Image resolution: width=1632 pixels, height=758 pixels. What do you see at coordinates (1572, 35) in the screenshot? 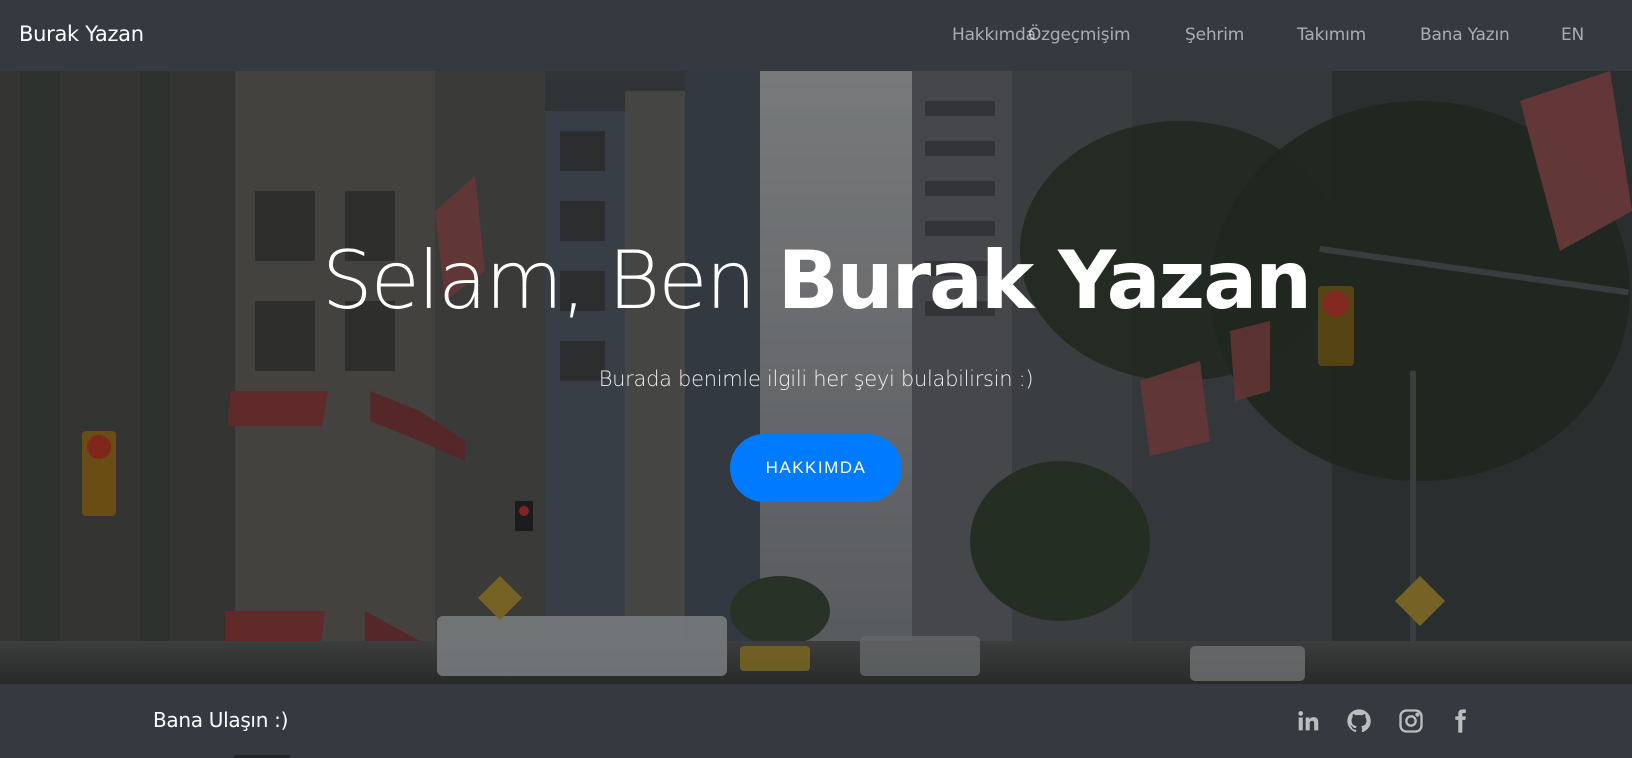
I see `nav-link-language-en: EN` at bounding box center [1572, 35].